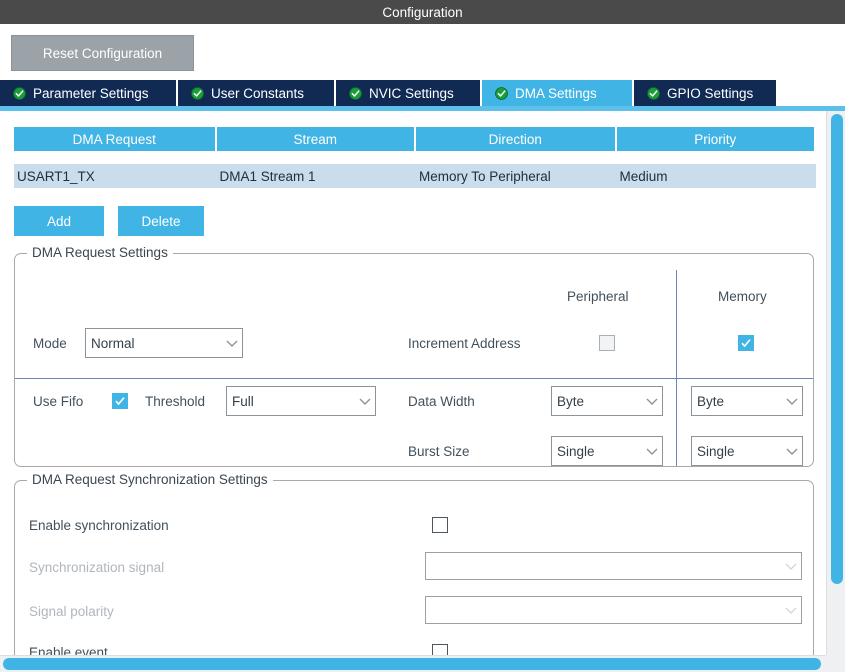 Image resolution: width=845 pixels, height=672 pixels. Describe the element at coordinates (415, 139) in the screenshot. I see `dma-table-header: DMA Request Stream Direction Priority` at that location.